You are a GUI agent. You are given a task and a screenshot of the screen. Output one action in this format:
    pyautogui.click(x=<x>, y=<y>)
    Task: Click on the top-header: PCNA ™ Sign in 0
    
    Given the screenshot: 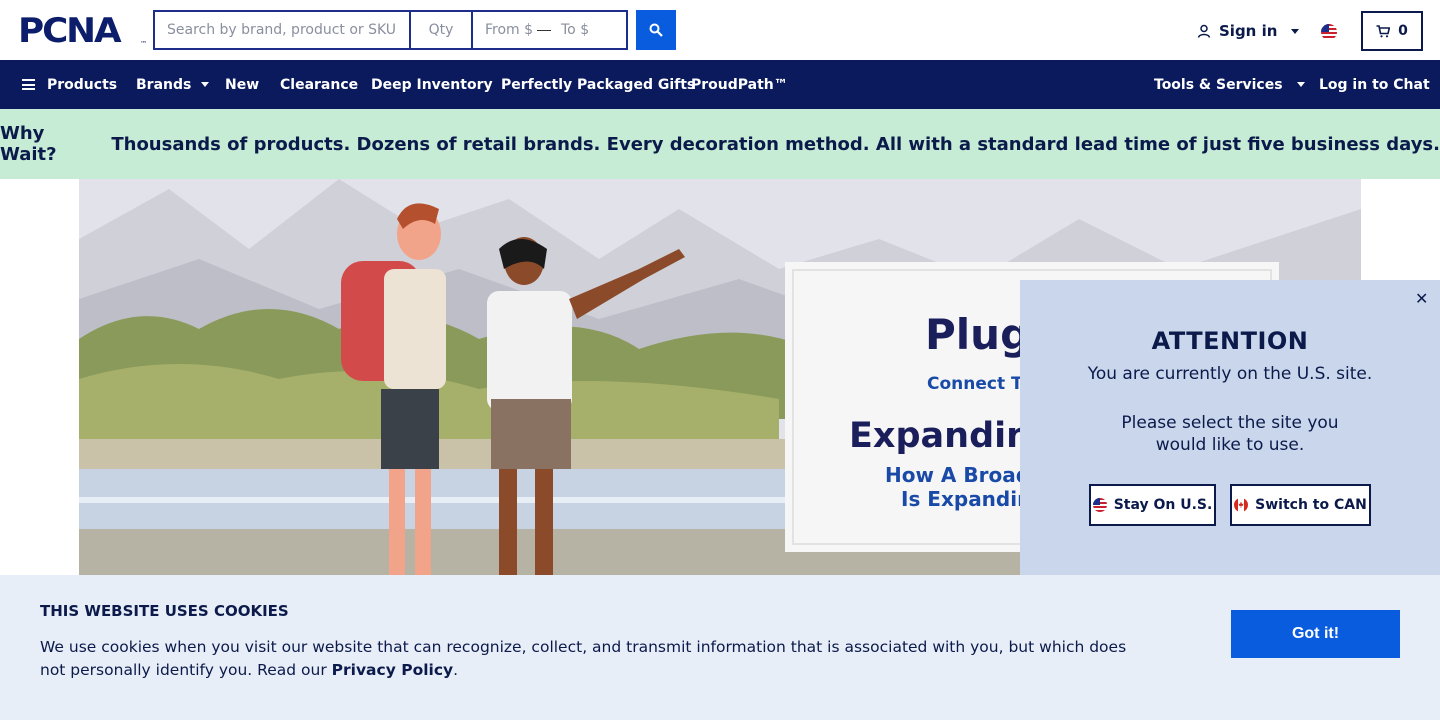 What is the action you would take?
    pyautogui.click(x=720, y=30)
    